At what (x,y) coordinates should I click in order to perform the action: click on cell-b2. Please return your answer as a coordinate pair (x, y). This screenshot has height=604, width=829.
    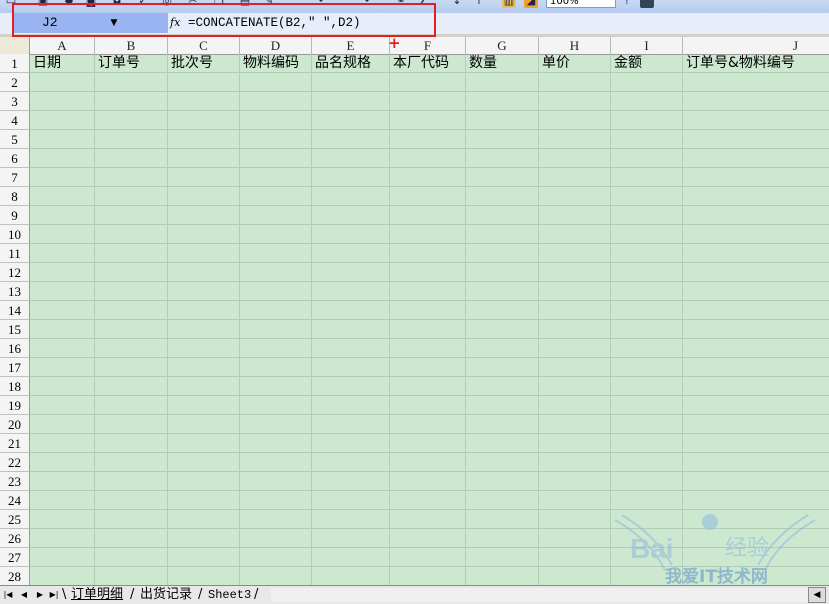
    Looking at the image, I should click on (131, 82).